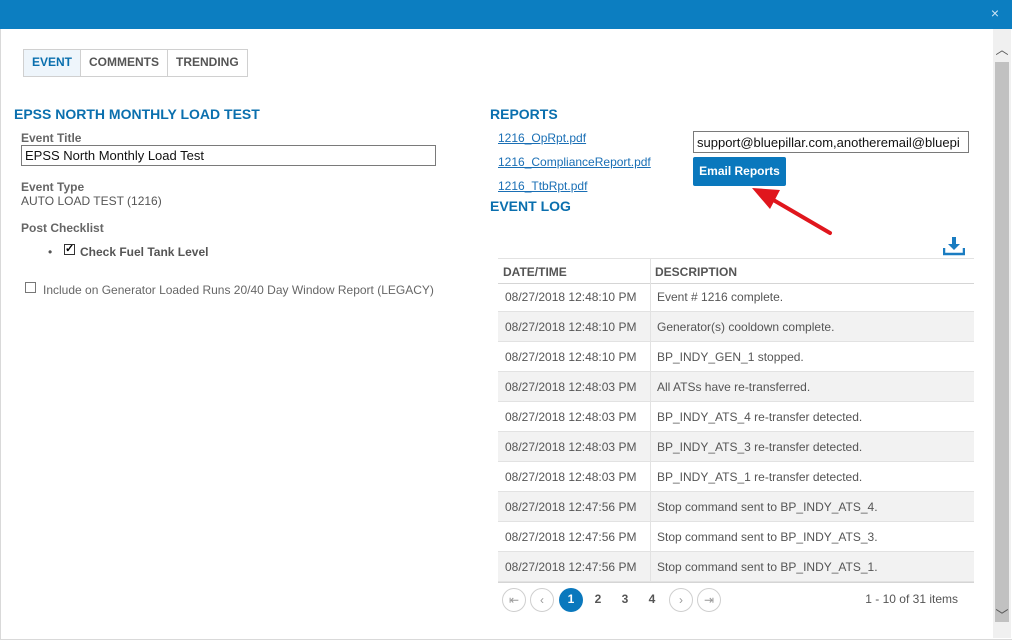 The height and width of the screenshot is (640, 1012). I want to click on row-description: All ATSs have re-transferred., so click(734, 387).